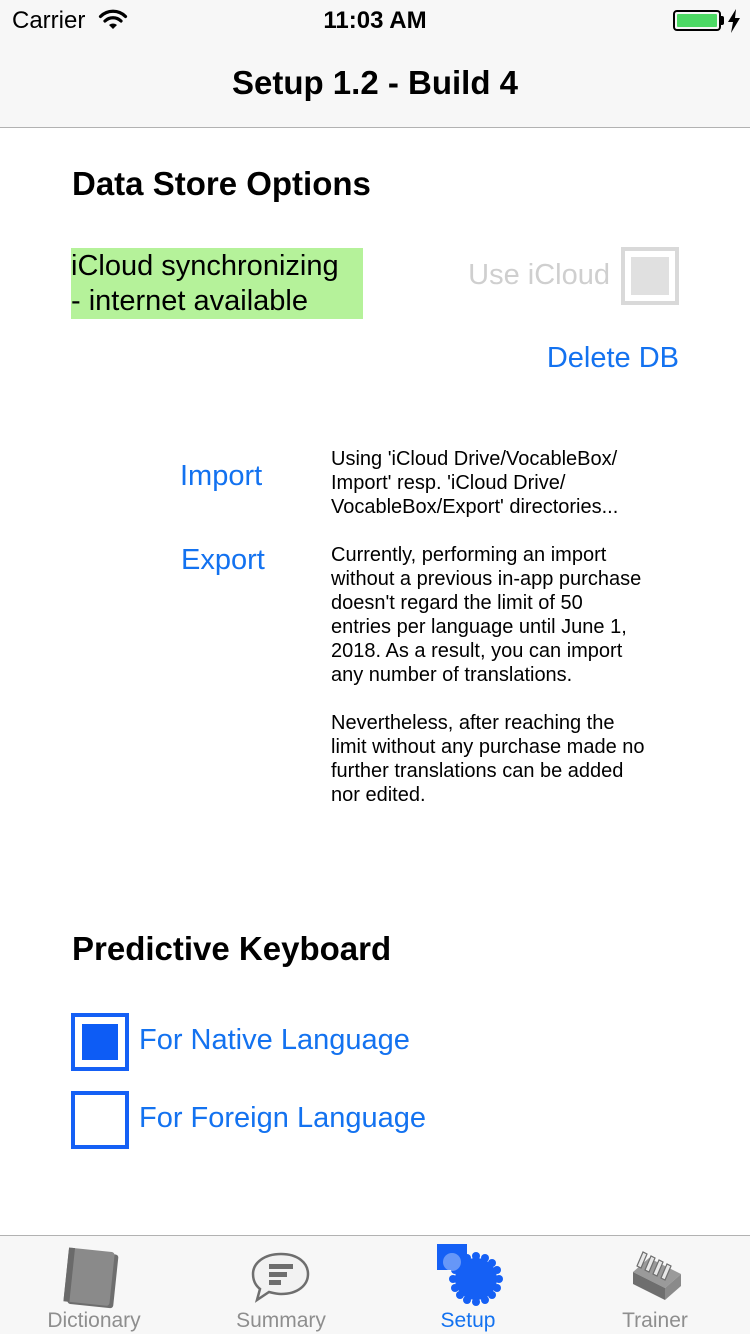 This screenshot has height=1334, width=750. I want to click on card-box-icon, so click(657, 1275).